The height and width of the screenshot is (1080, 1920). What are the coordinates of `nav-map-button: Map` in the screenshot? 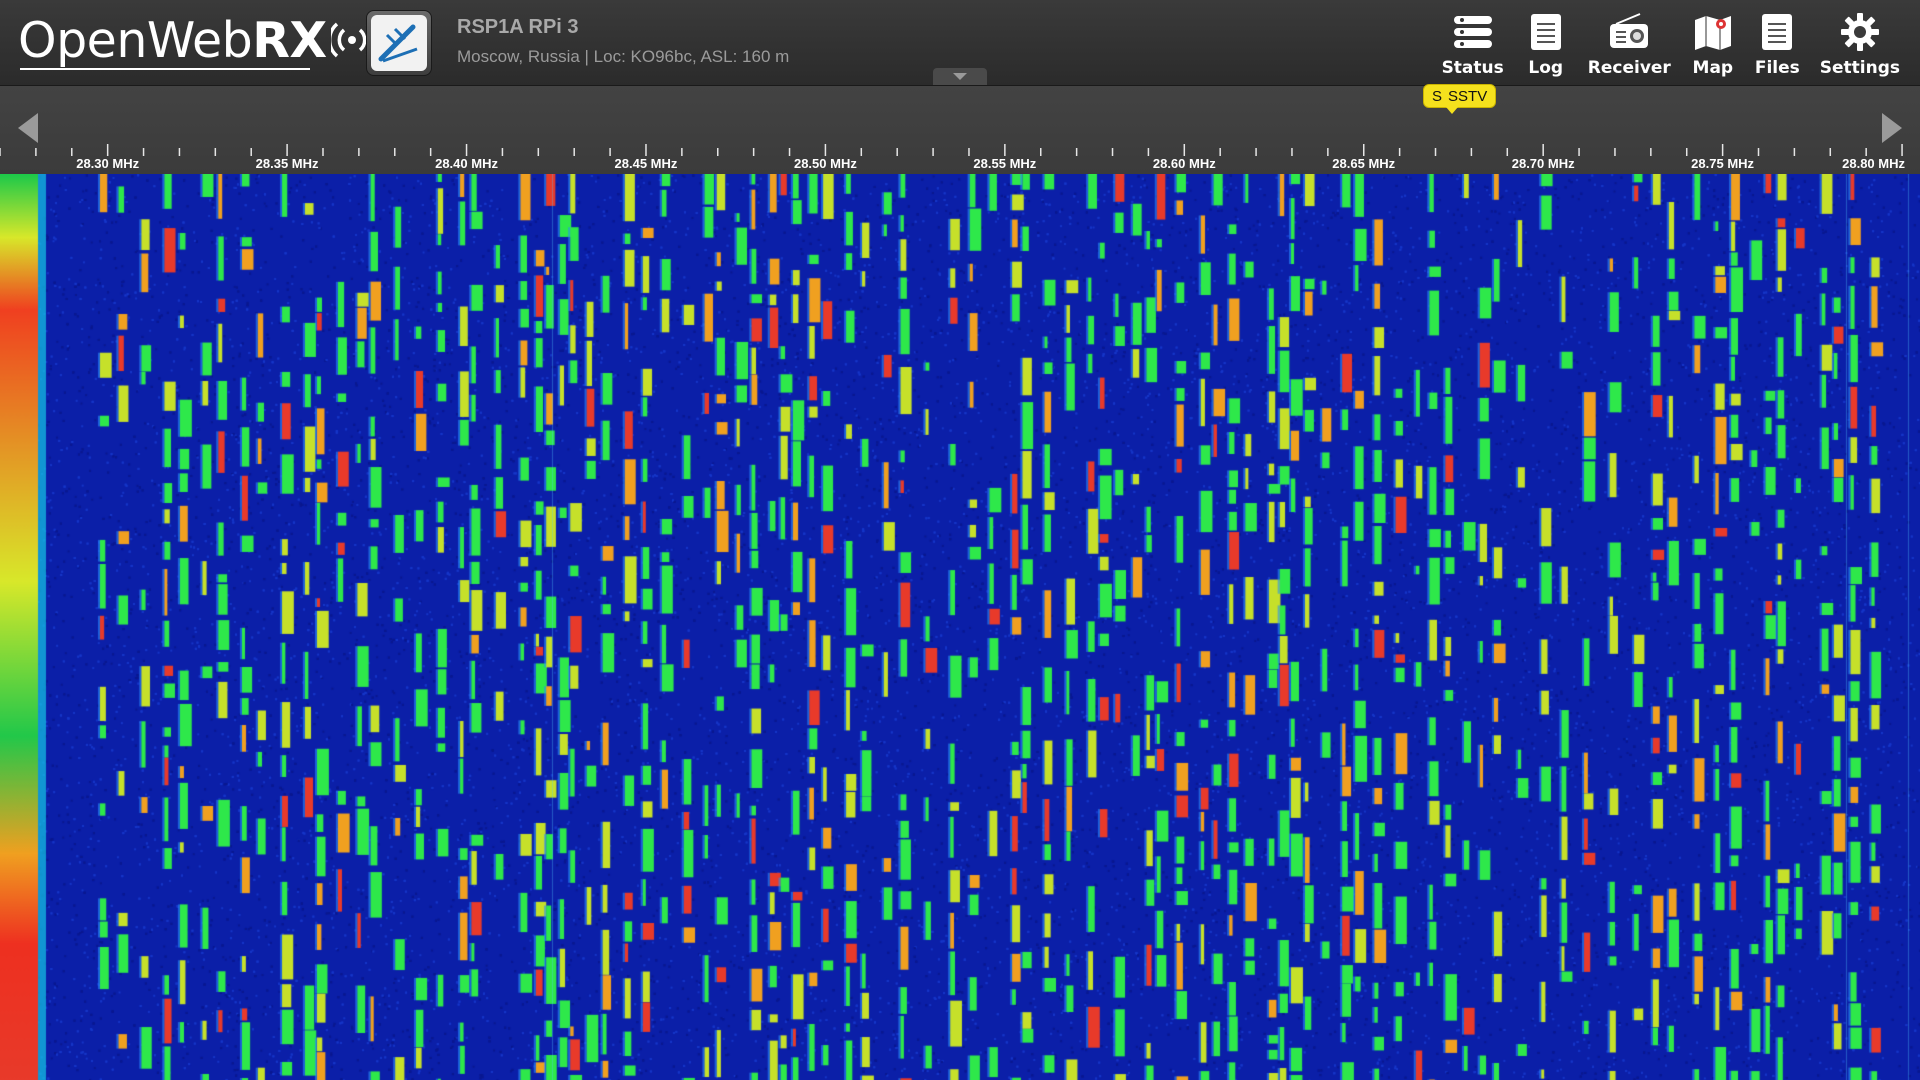 It's located at (1713, 44).